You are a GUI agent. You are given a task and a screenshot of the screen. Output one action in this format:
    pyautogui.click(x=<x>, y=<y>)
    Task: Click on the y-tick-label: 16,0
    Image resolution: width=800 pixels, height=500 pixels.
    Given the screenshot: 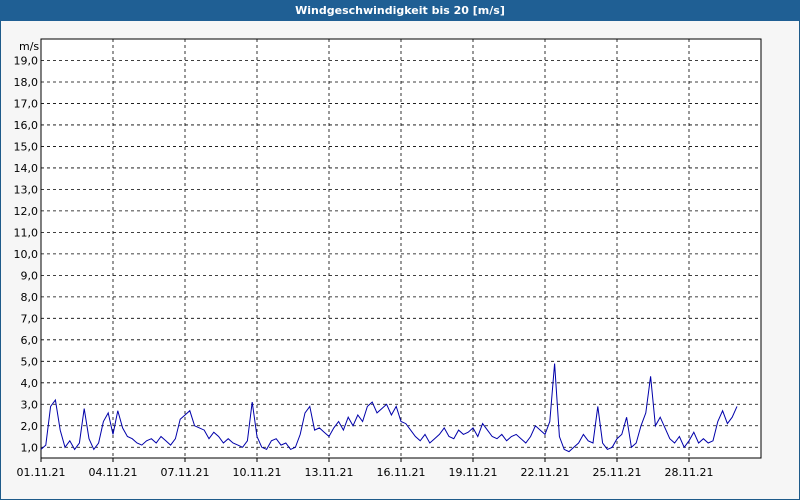 What is the action you would take?
    pyautogui.click(x=26, y=125)
    